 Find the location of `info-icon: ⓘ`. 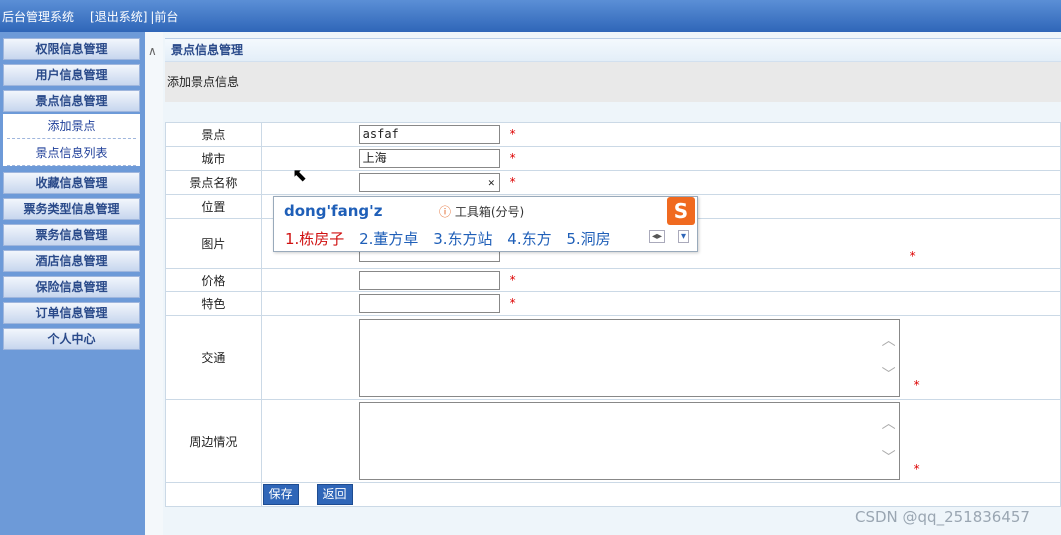

info-icon: ⓘ is located at coordinates (445, 212).